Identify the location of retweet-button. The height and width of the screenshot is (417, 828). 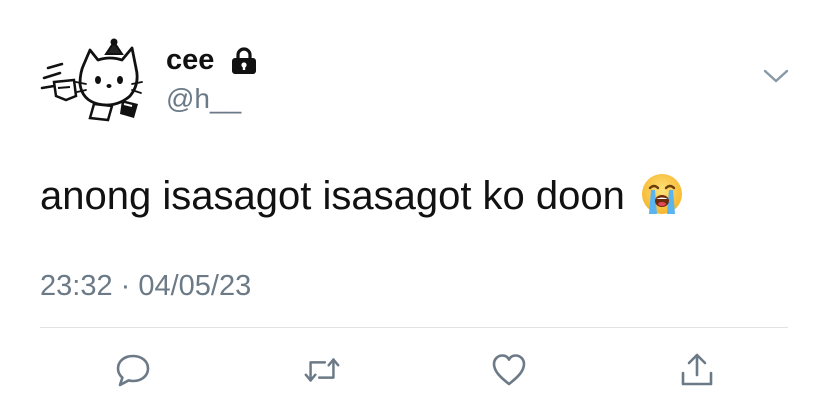
(322, 370).